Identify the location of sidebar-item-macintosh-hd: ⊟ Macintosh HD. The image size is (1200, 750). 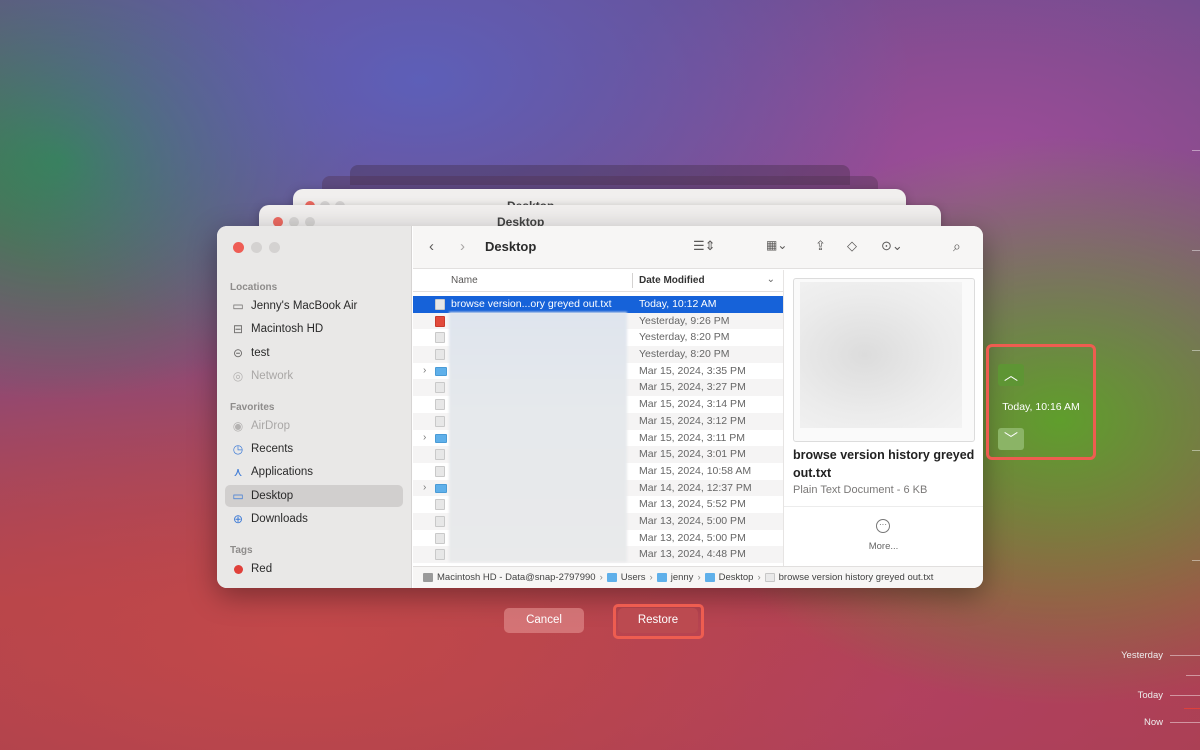
(314, 329).